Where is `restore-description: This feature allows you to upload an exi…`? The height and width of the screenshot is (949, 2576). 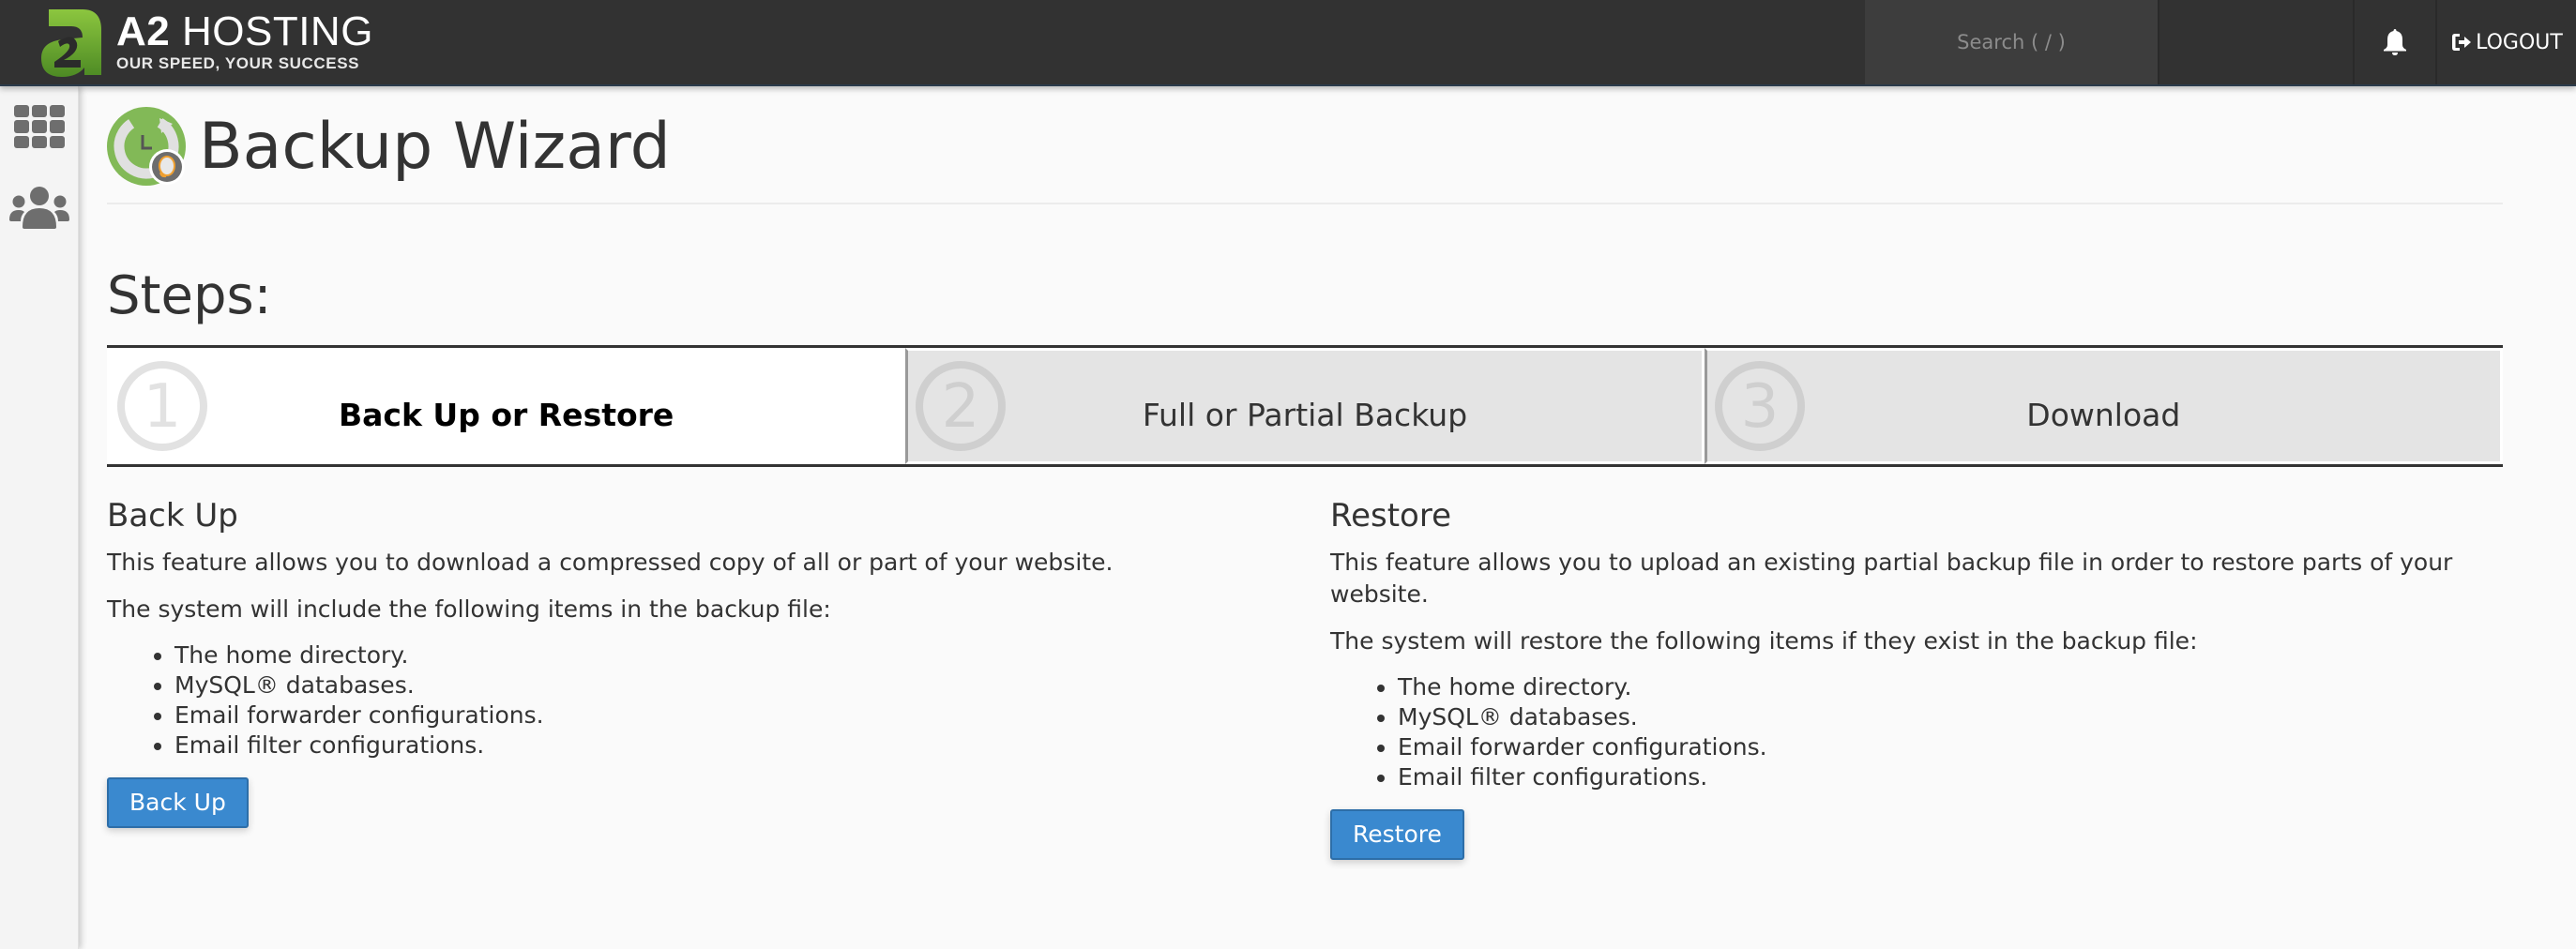
restore-description: This feature allows you to upload an exi… is located at coordinates (1891, 579).